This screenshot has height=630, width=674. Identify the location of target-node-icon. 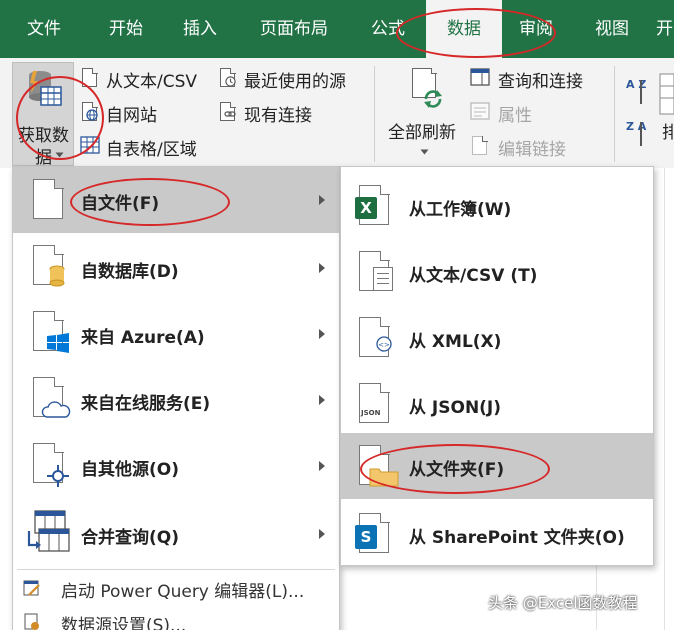
(58, 476).